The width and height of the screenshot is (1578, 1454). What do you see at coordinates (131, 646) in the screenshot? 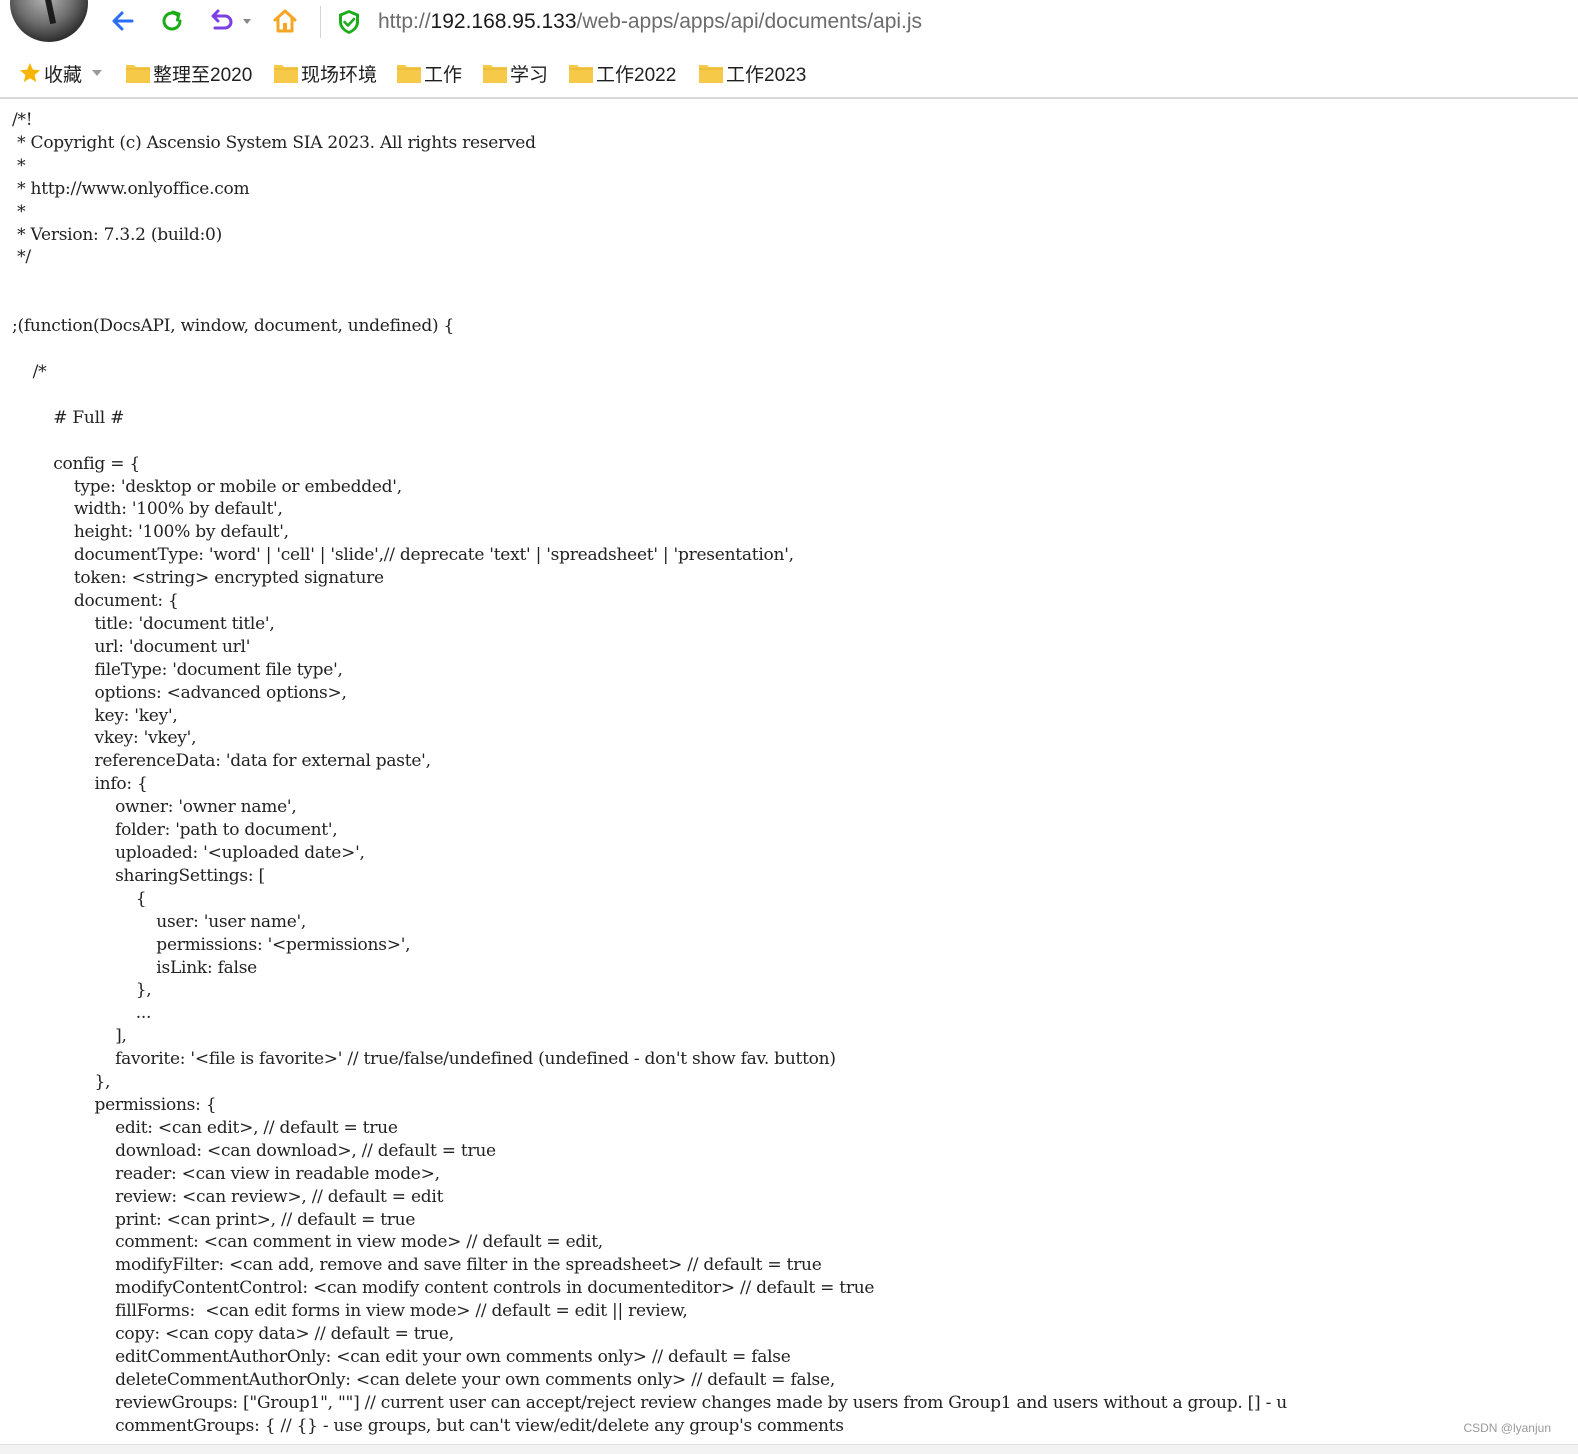
I see `code-line: url: 'document url'` at bounding box center [131, 646].